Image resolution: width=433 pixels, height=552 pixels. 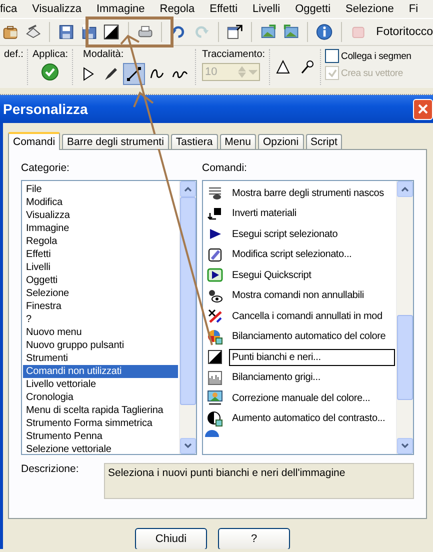 I want to click on description-label: Descrizione:, so click(x=50, y=470).